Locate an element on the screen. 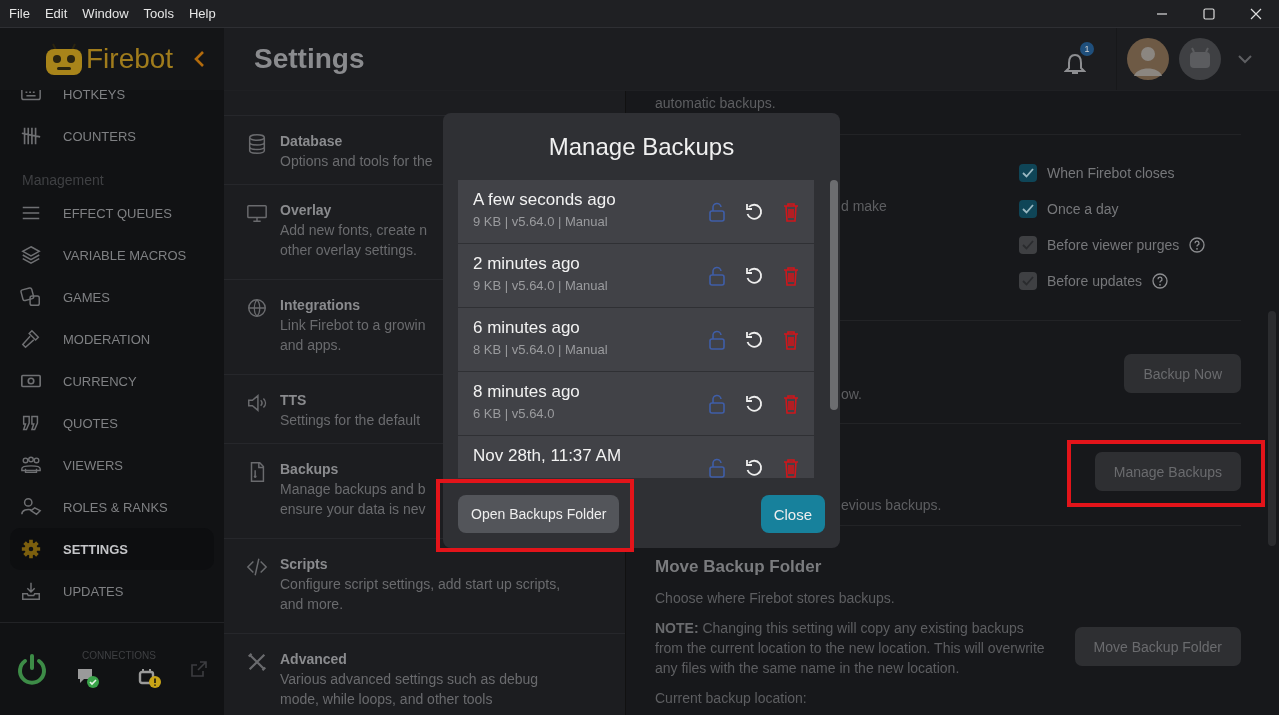 The height and width of the screenshot is (715, 1279). backup-row: 6 minutes ago 8 KB | v5.64.0 | Manual is located at coordinates (636, 340).